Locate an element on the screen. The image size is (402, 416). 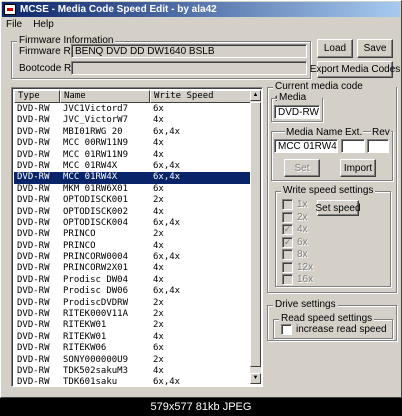
menu-file: File is located at coordinates (14, 24).